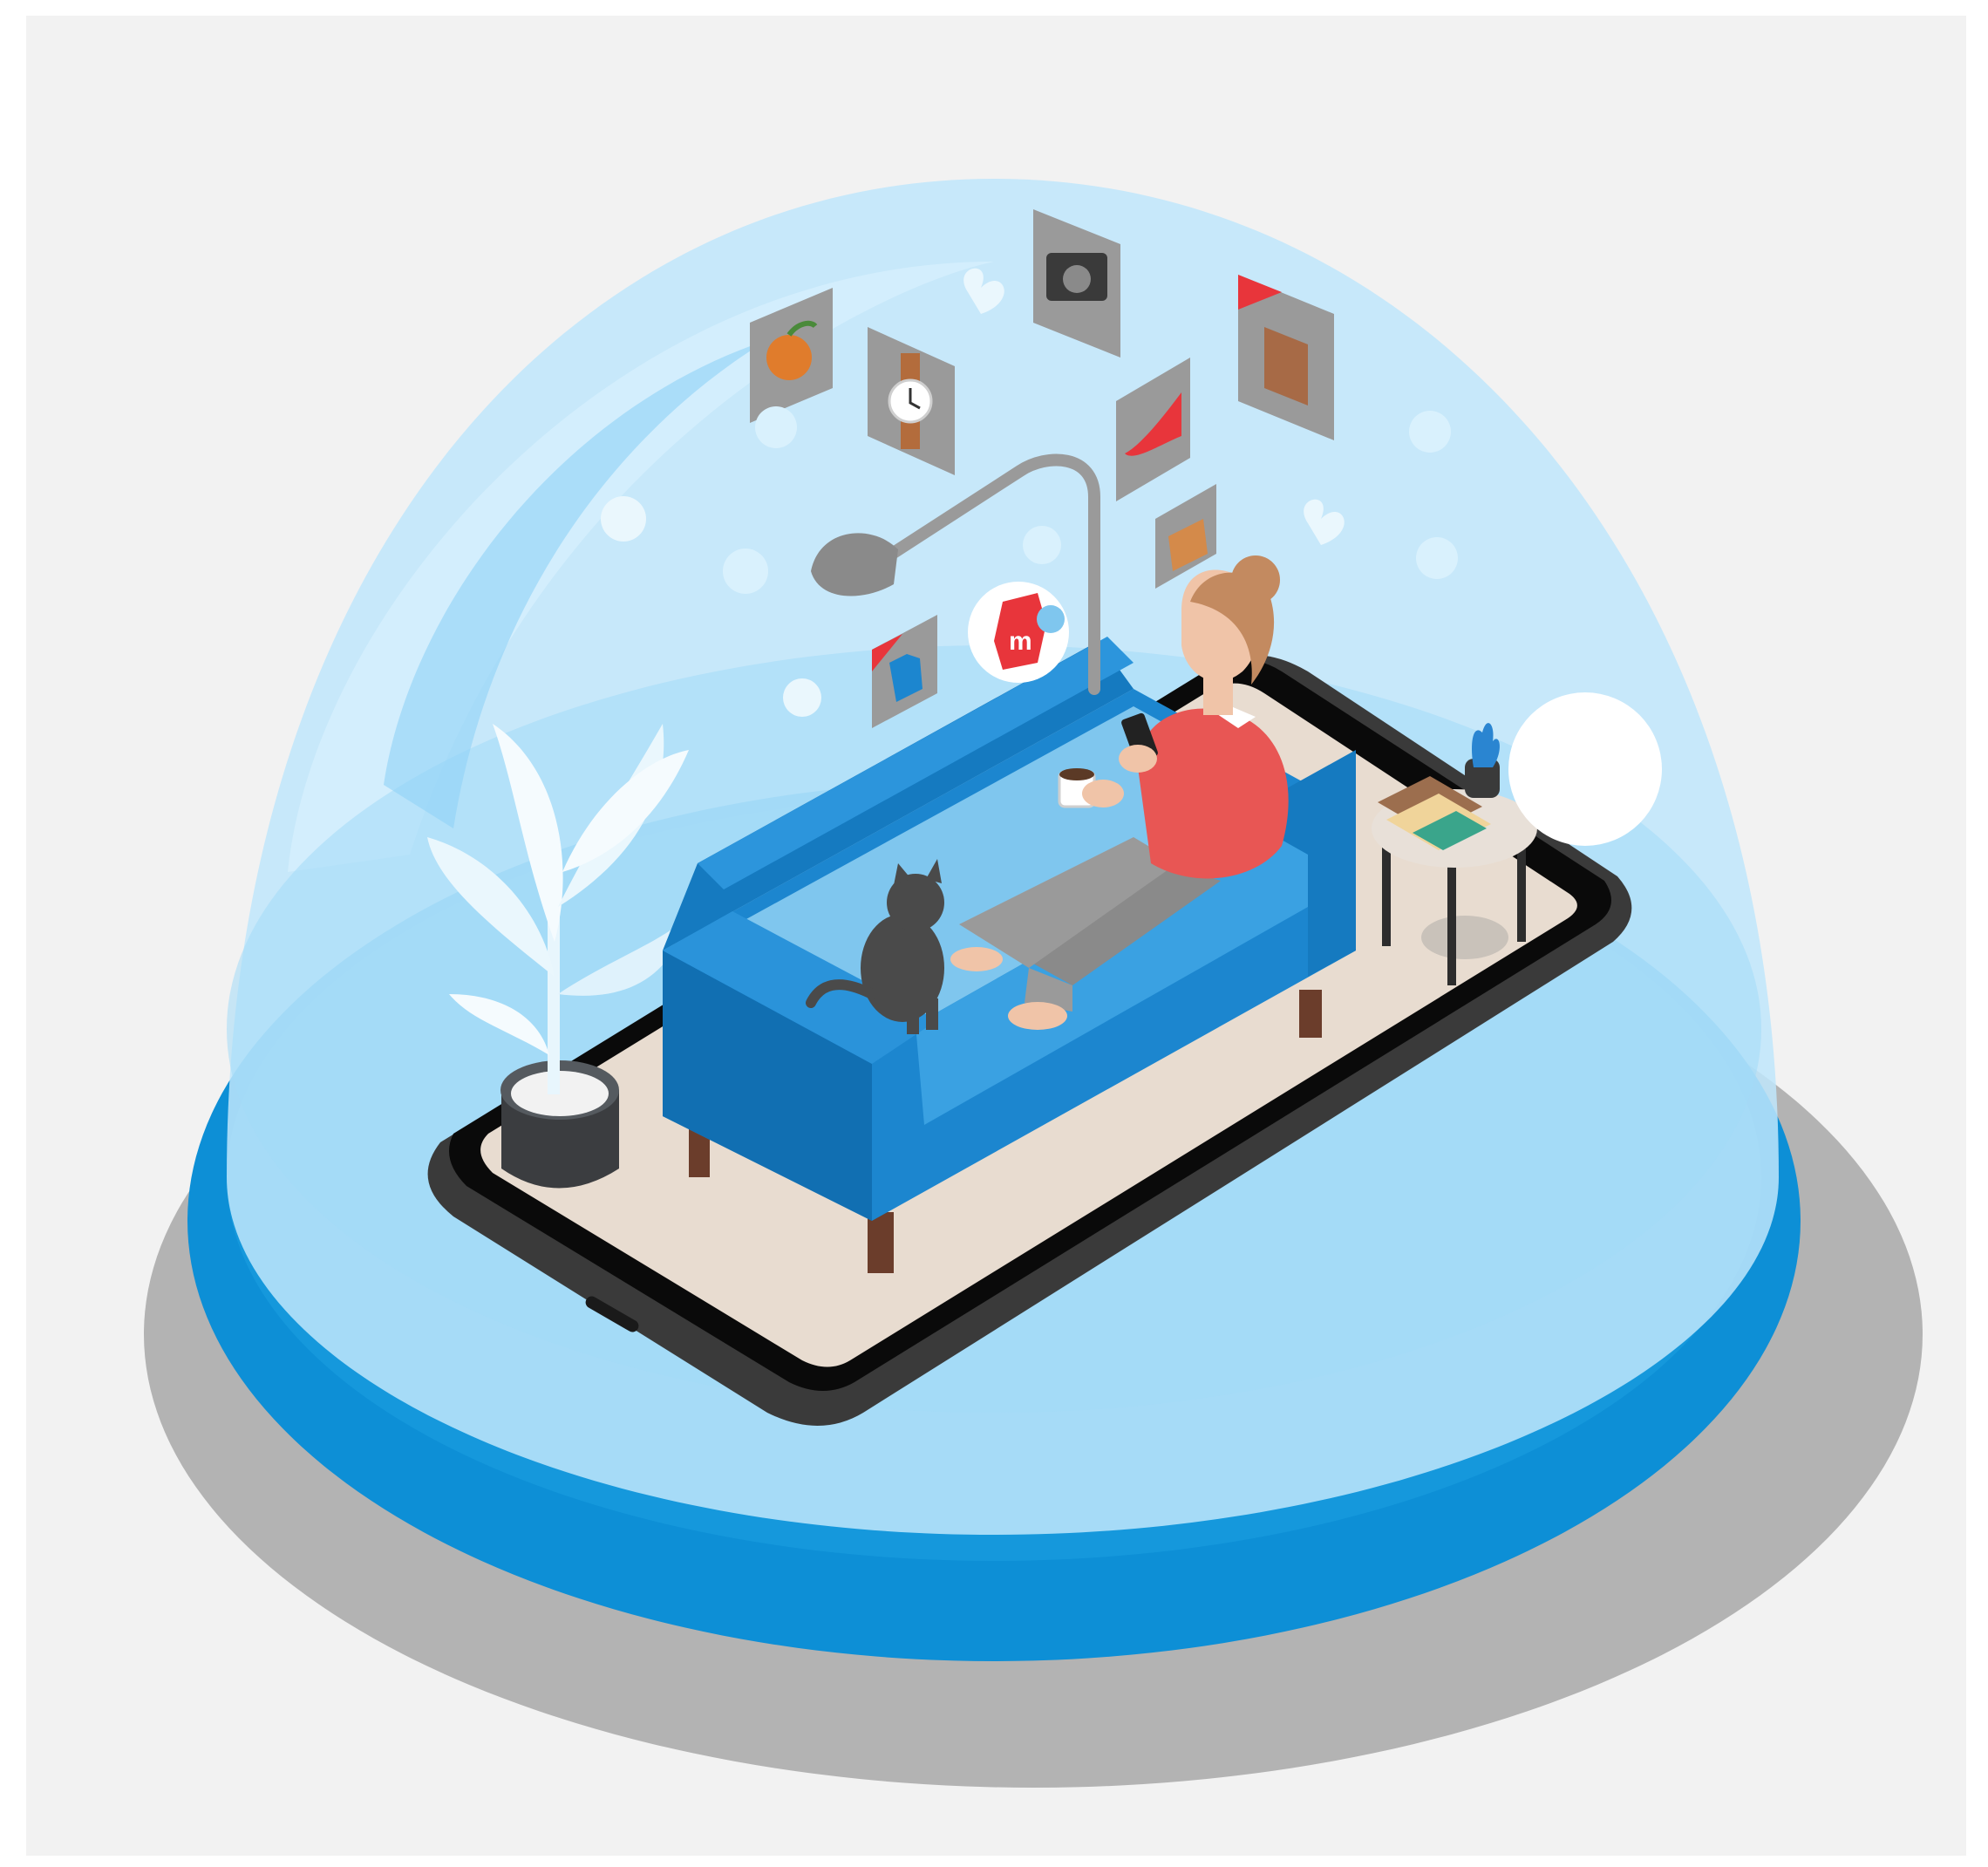  I want to click on brand-logo-letter: m, so click(1020, 641).